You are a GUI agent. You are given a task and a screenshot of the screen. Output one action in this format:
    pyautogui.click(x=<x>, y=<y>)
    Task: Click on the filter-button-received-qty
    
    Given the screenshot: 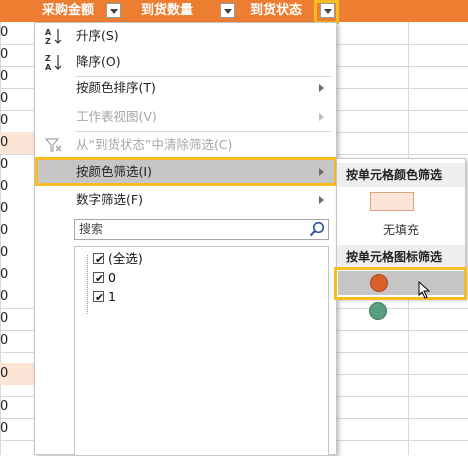 What is the action you would take?
    pyautogui.click(x=227, y=10)
    